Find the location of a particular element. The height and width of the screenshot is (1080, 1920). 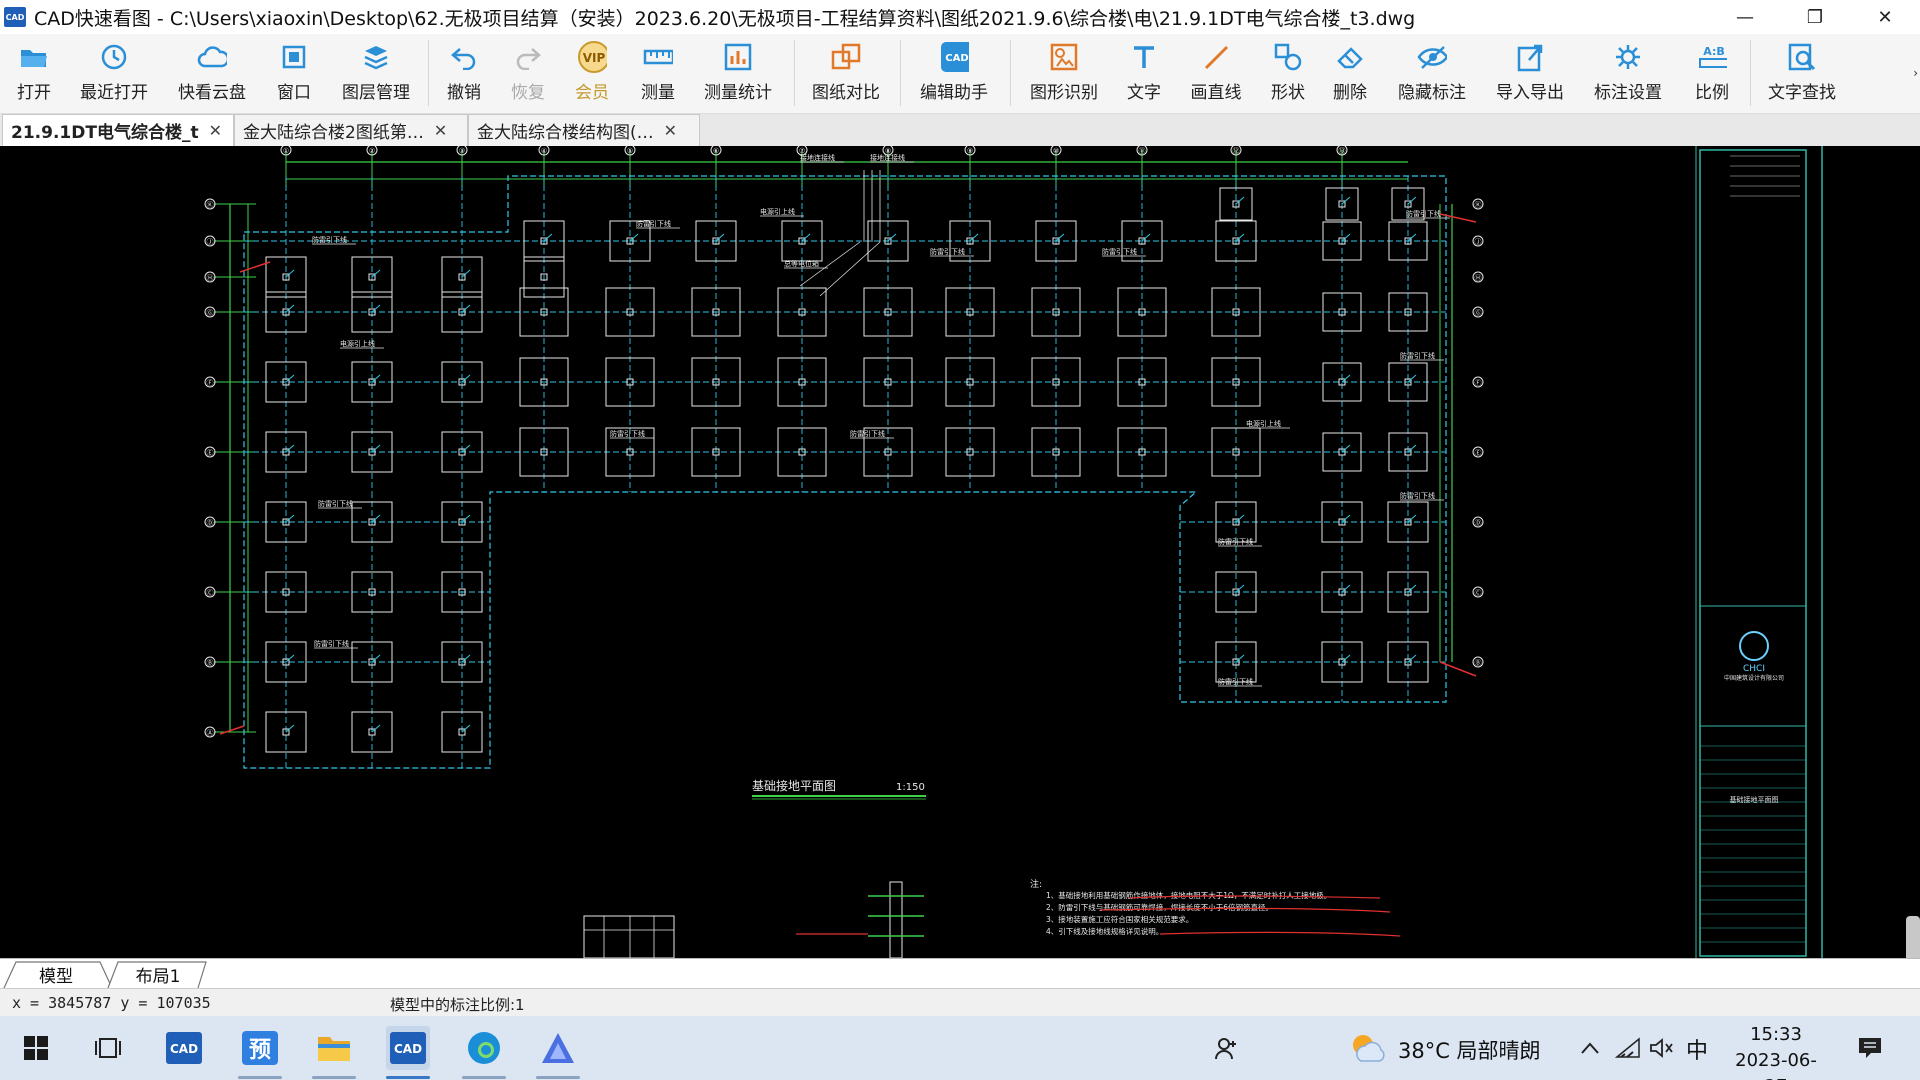

cursor-coordinates: x = 3845787 y = 107035 is located at coordinates (111, 1003).